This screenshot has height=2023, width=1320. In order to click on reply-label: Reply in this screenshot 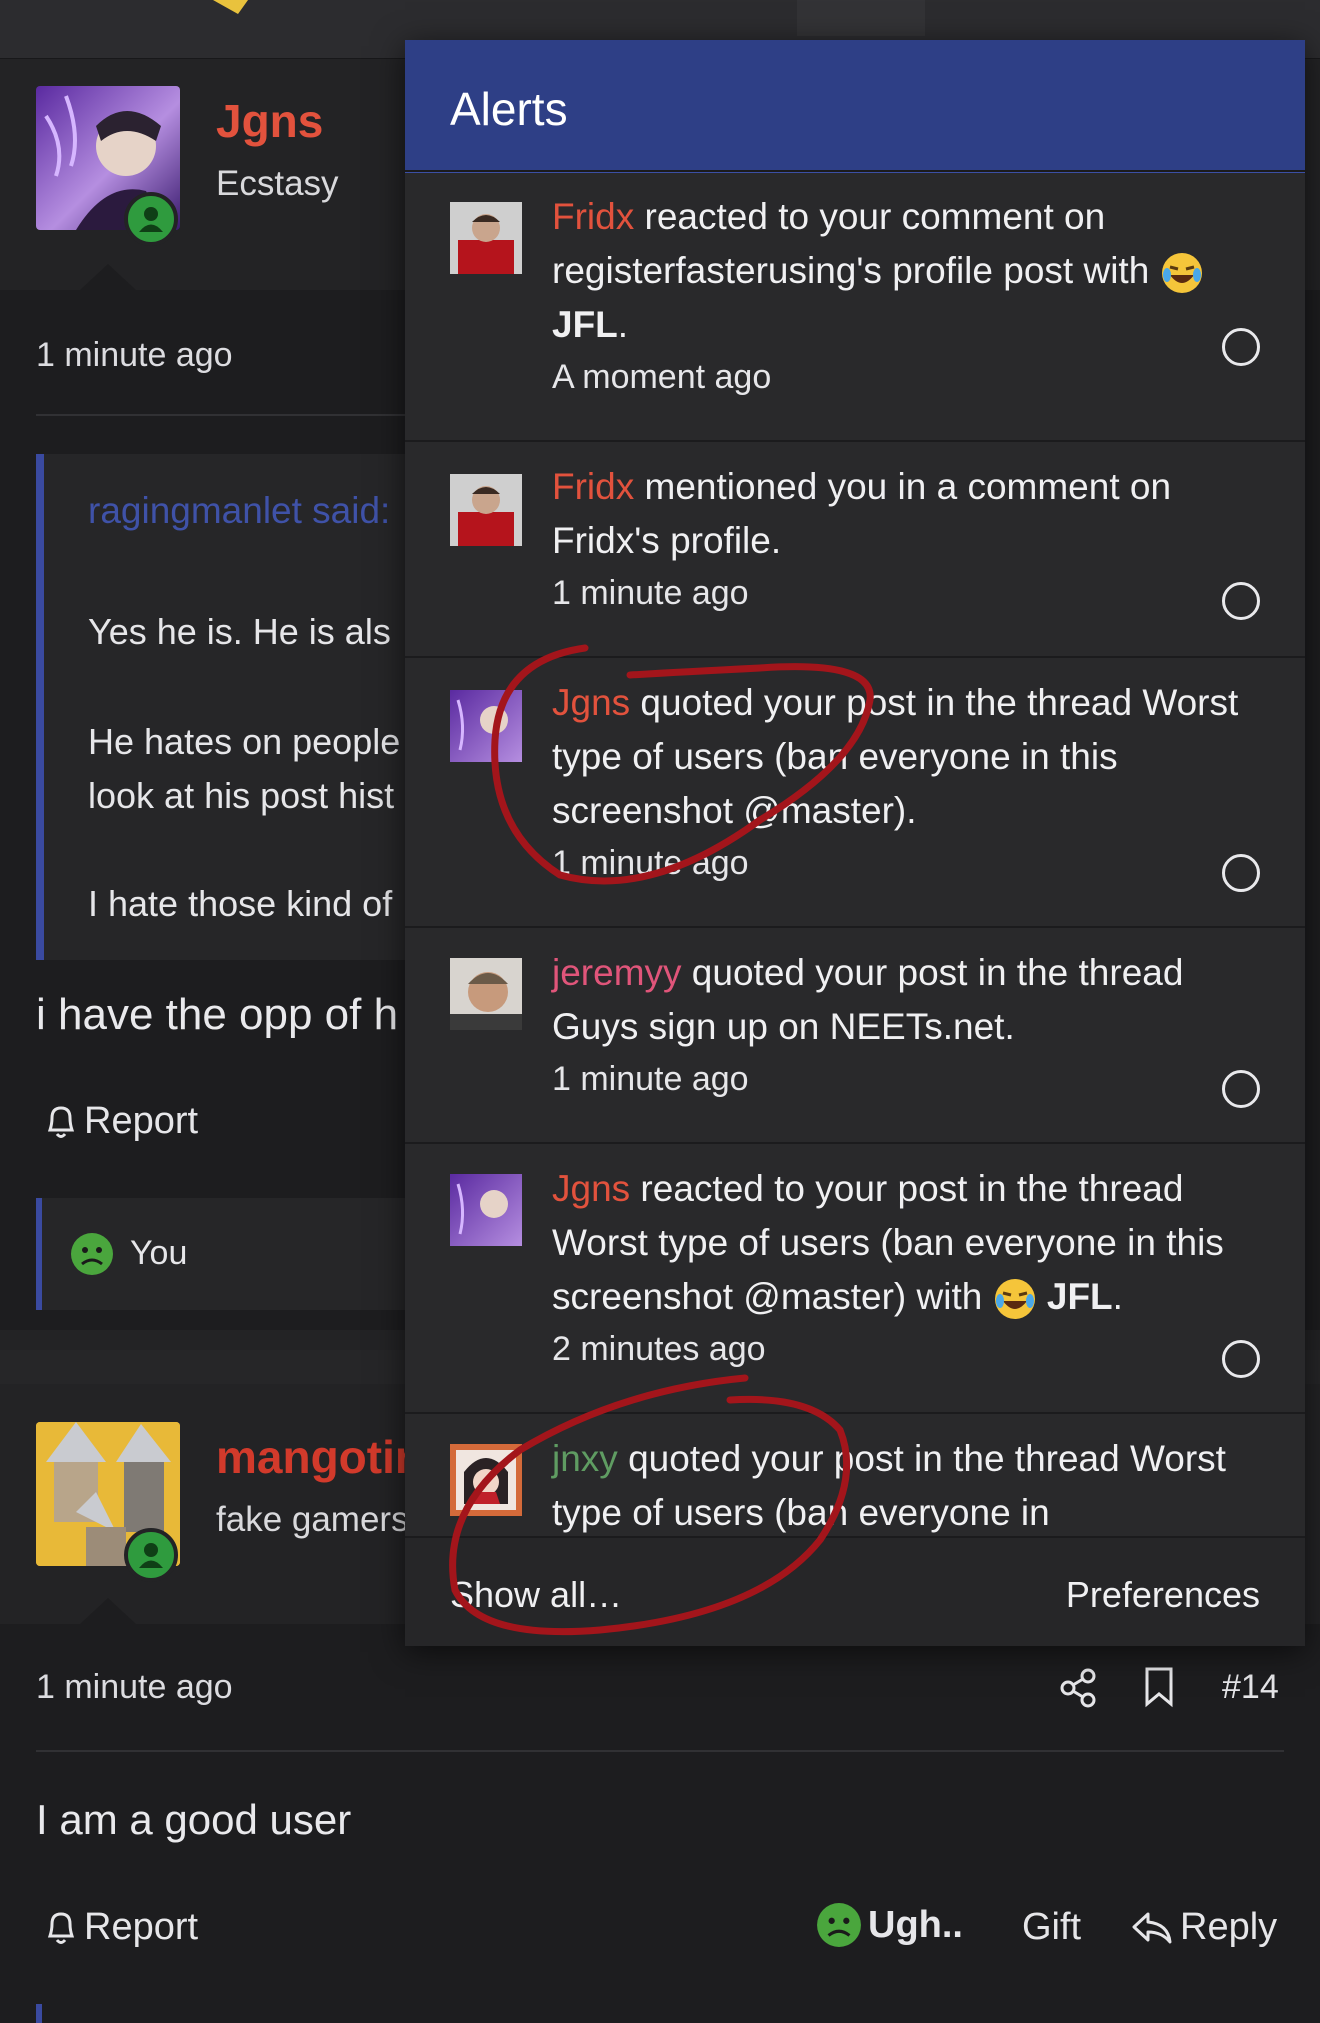, I will do `click(1229, 1927)`.